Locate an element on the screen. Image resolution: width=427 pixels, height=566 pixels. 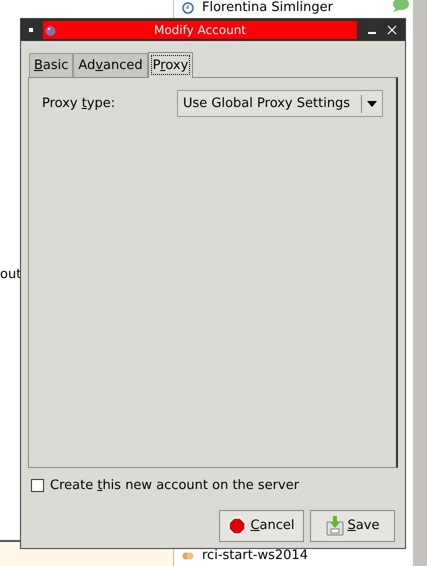
bird-app-icon is located at coordinates (50, 30).